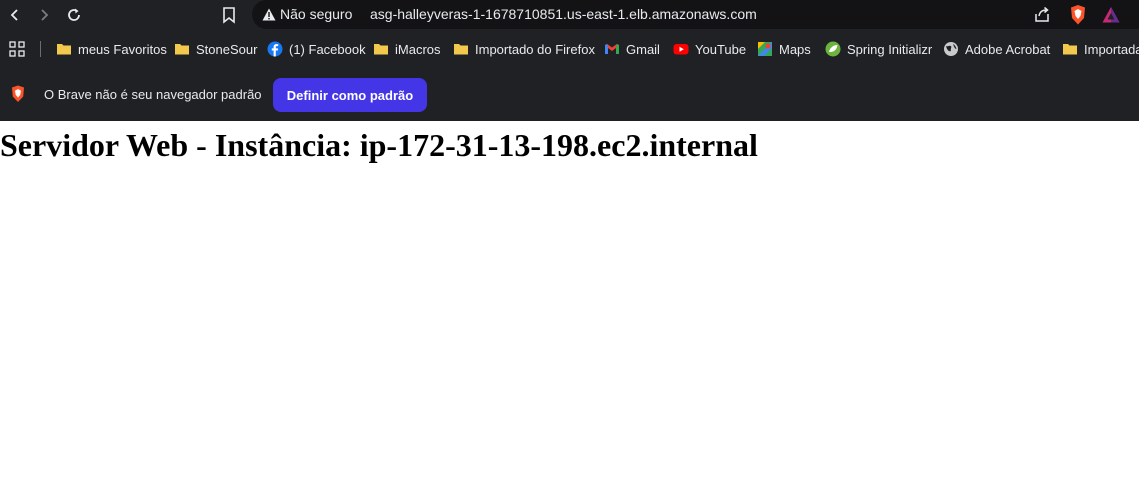 This screenshot has height=492, width=1139. Describe the element at coordinates (721, 49) in the screenshot. I see `bookmark-label: YouTube` at that location.